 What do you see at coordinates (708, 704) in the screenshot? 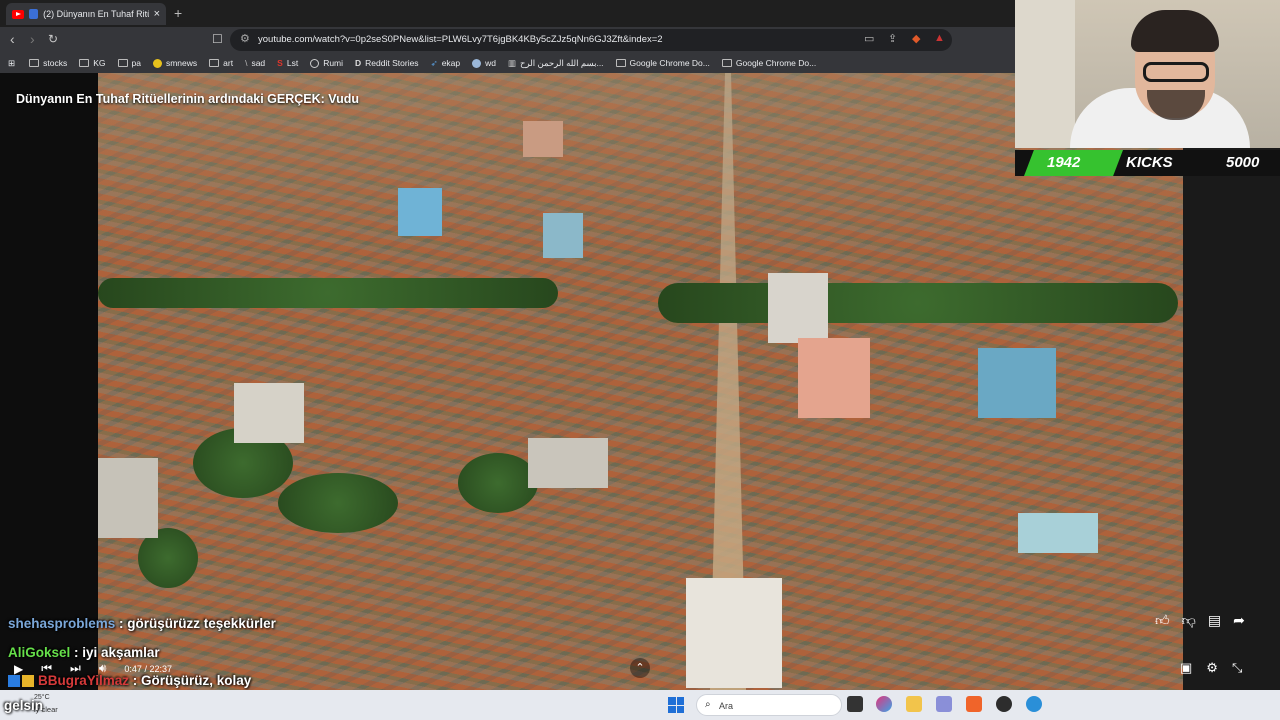
I see `search-icon: ⌕` at bounding box center [708, 704].